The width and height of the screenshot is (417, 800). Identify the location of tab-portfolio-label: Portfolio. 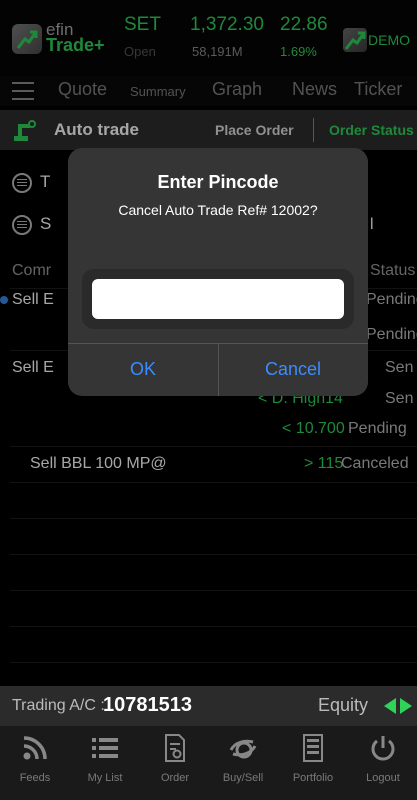
(313, 778).